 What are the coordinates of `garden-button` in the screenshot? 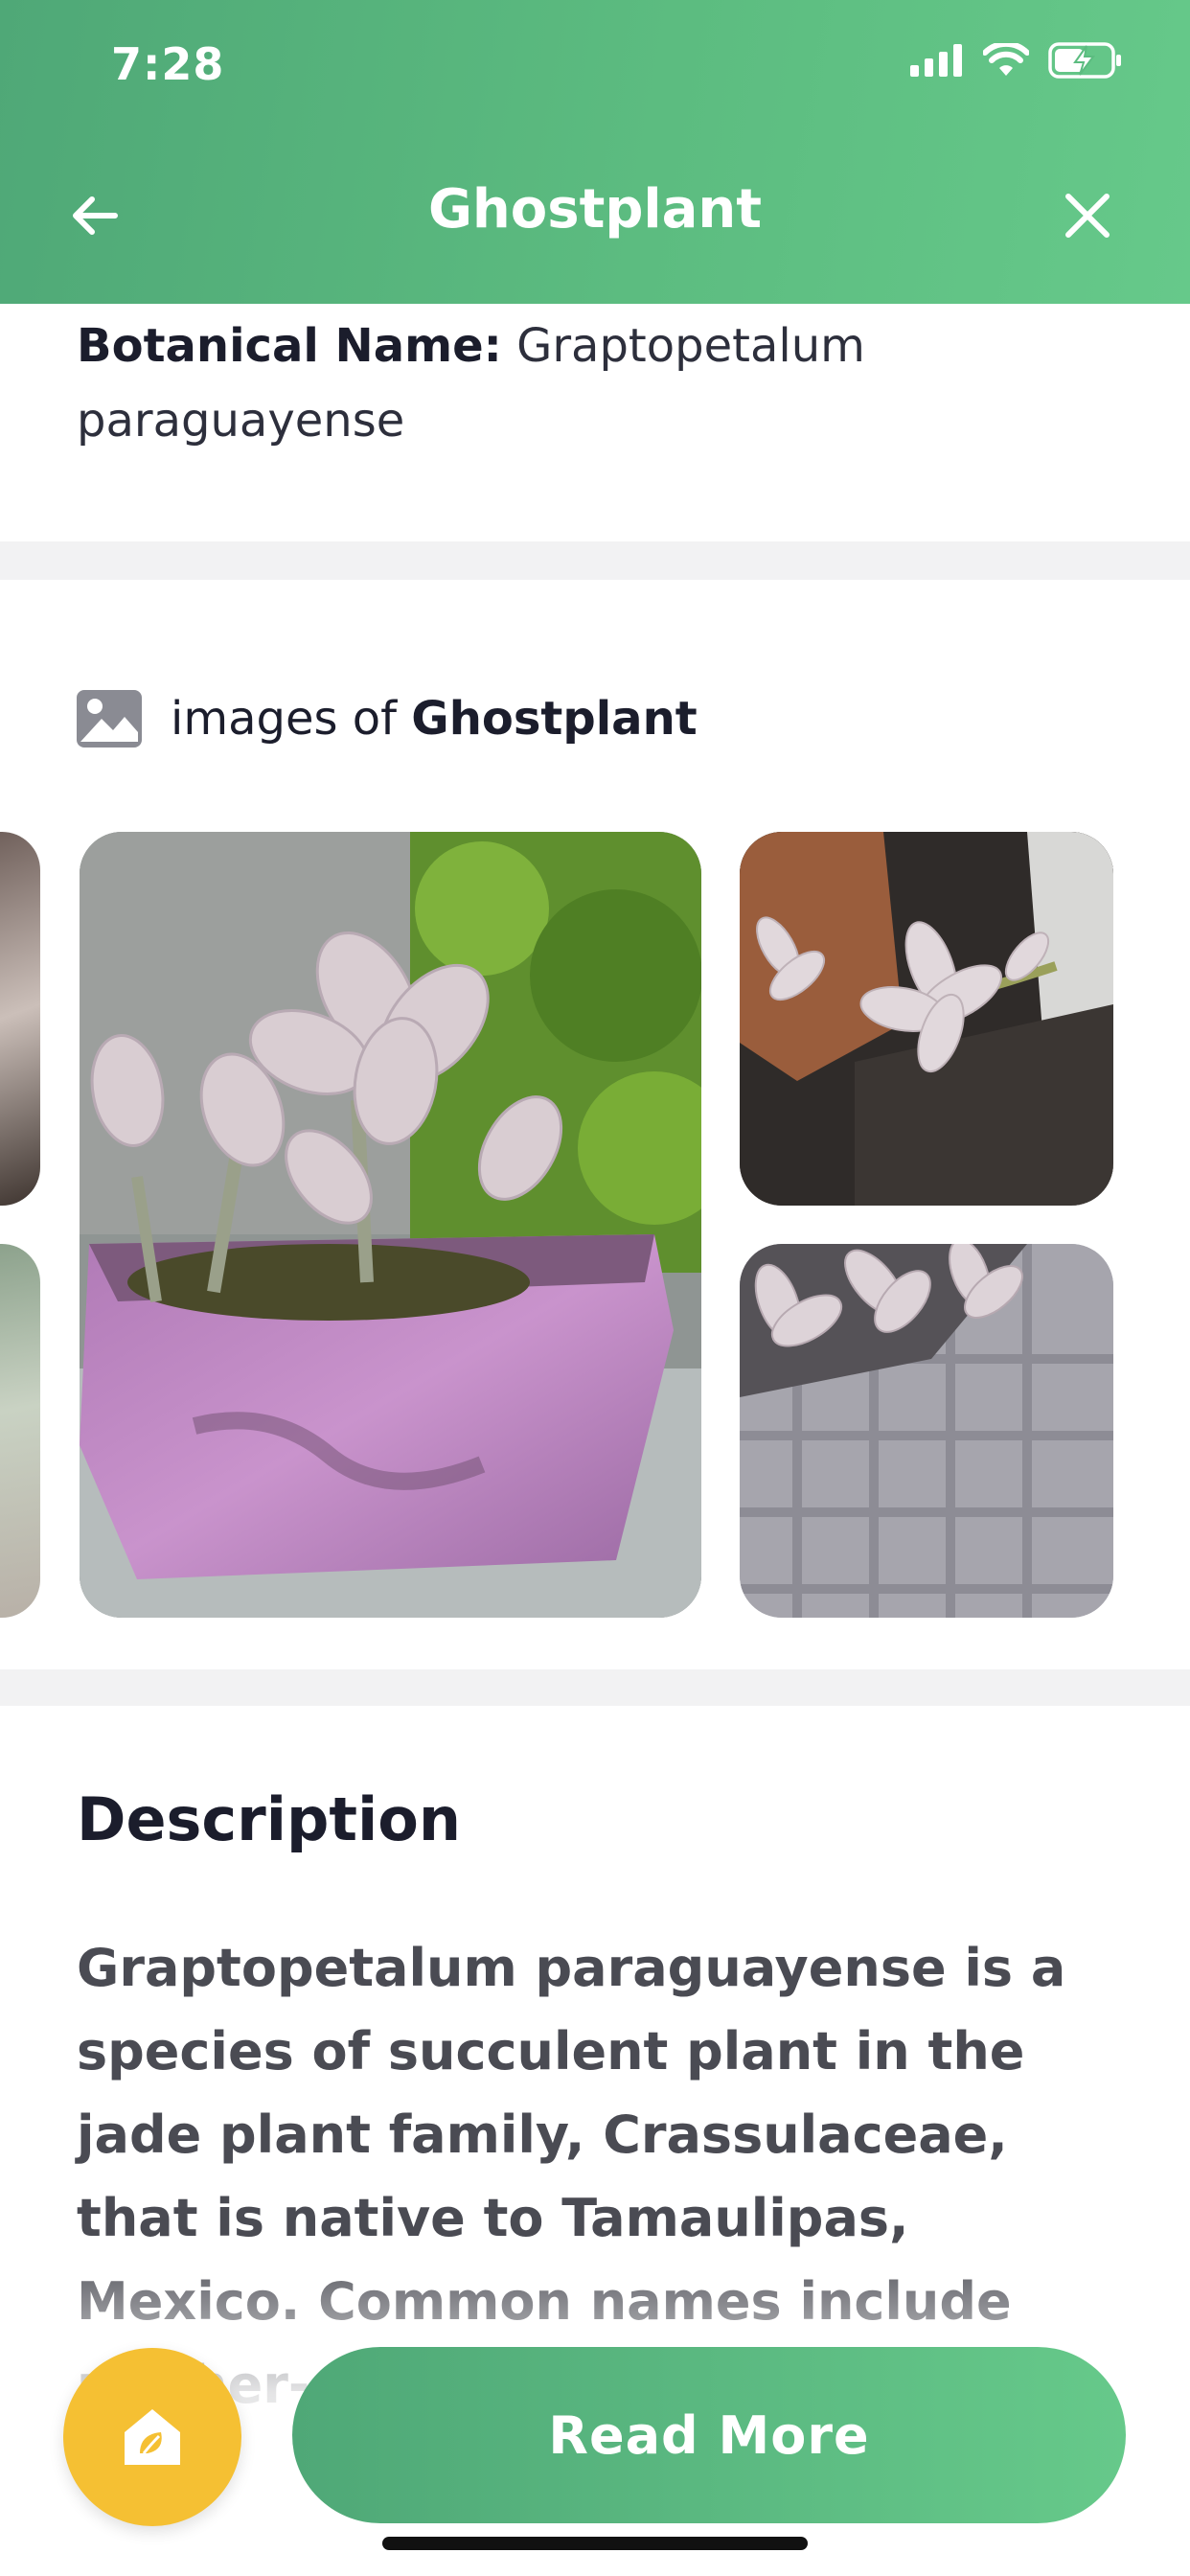 It's located at (152, 2437).